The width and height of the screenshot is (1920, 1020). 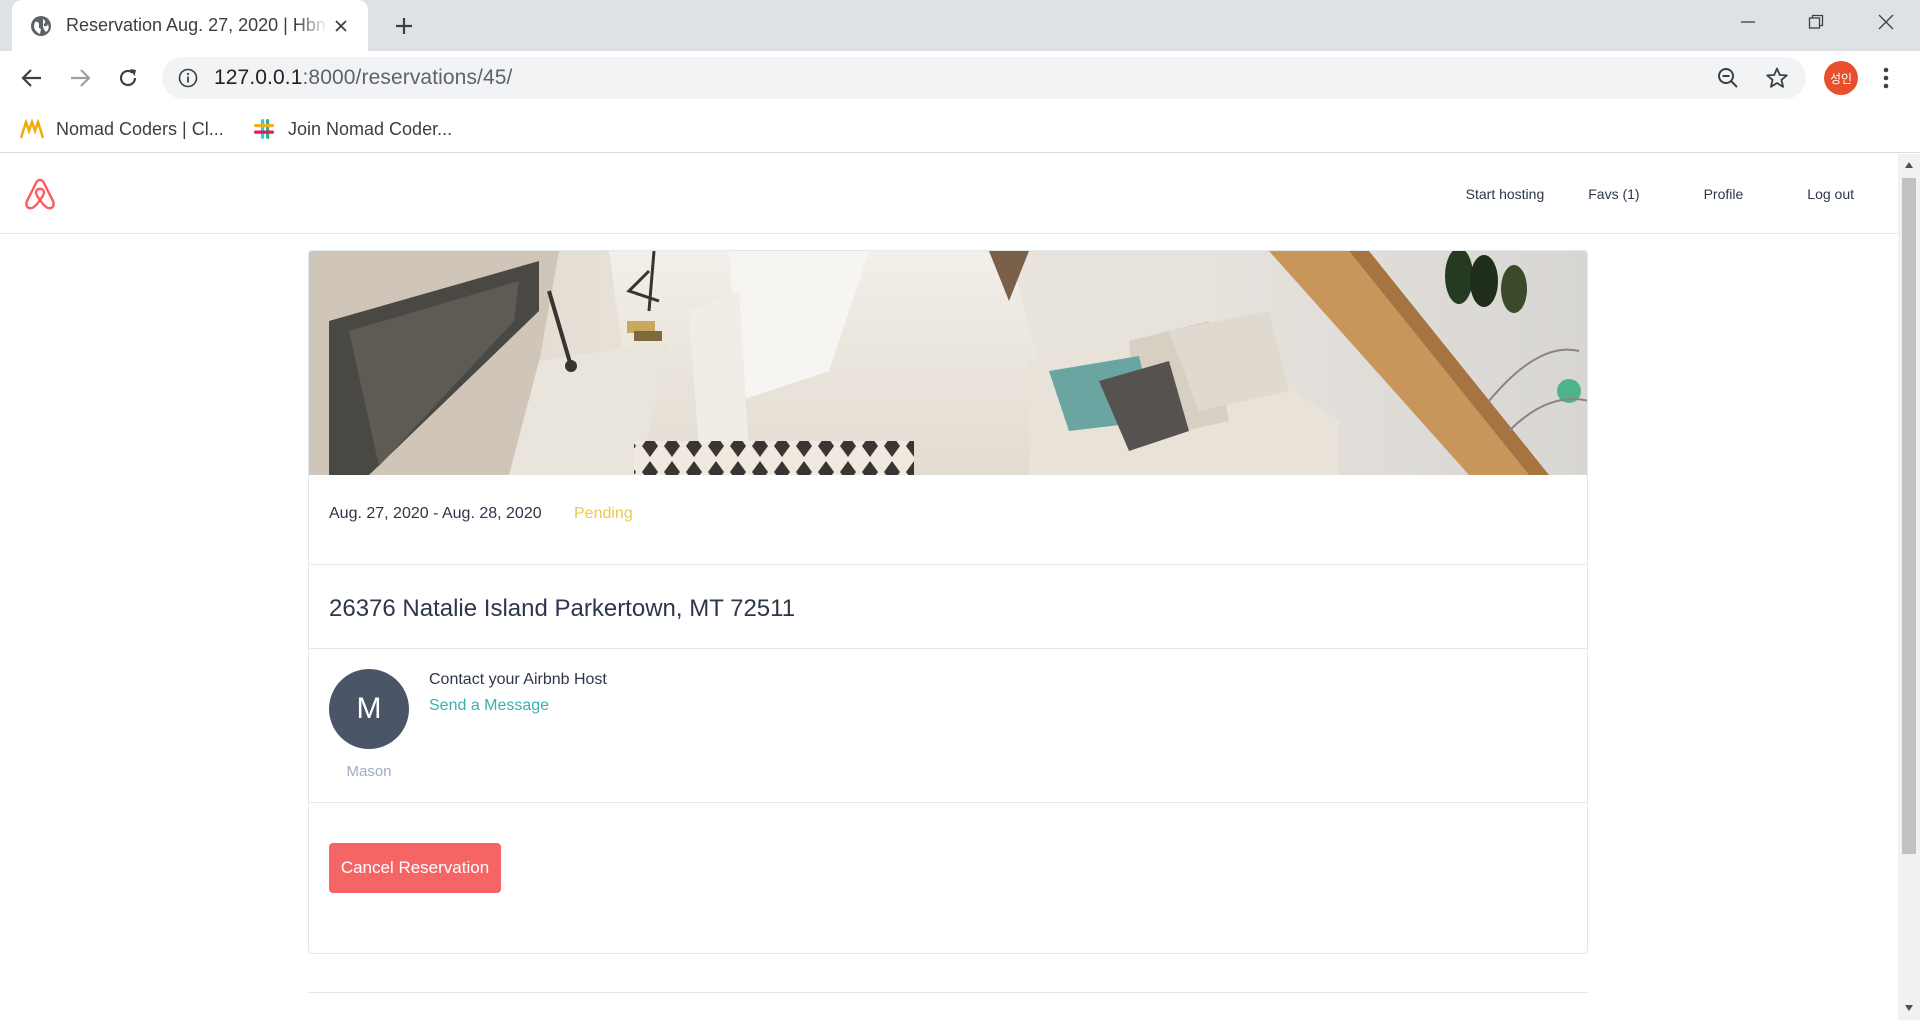 I want to click on browser-toolbar: 127.0.0.1:8000/reservations/45/ 성인, so click(x=960, y=78).